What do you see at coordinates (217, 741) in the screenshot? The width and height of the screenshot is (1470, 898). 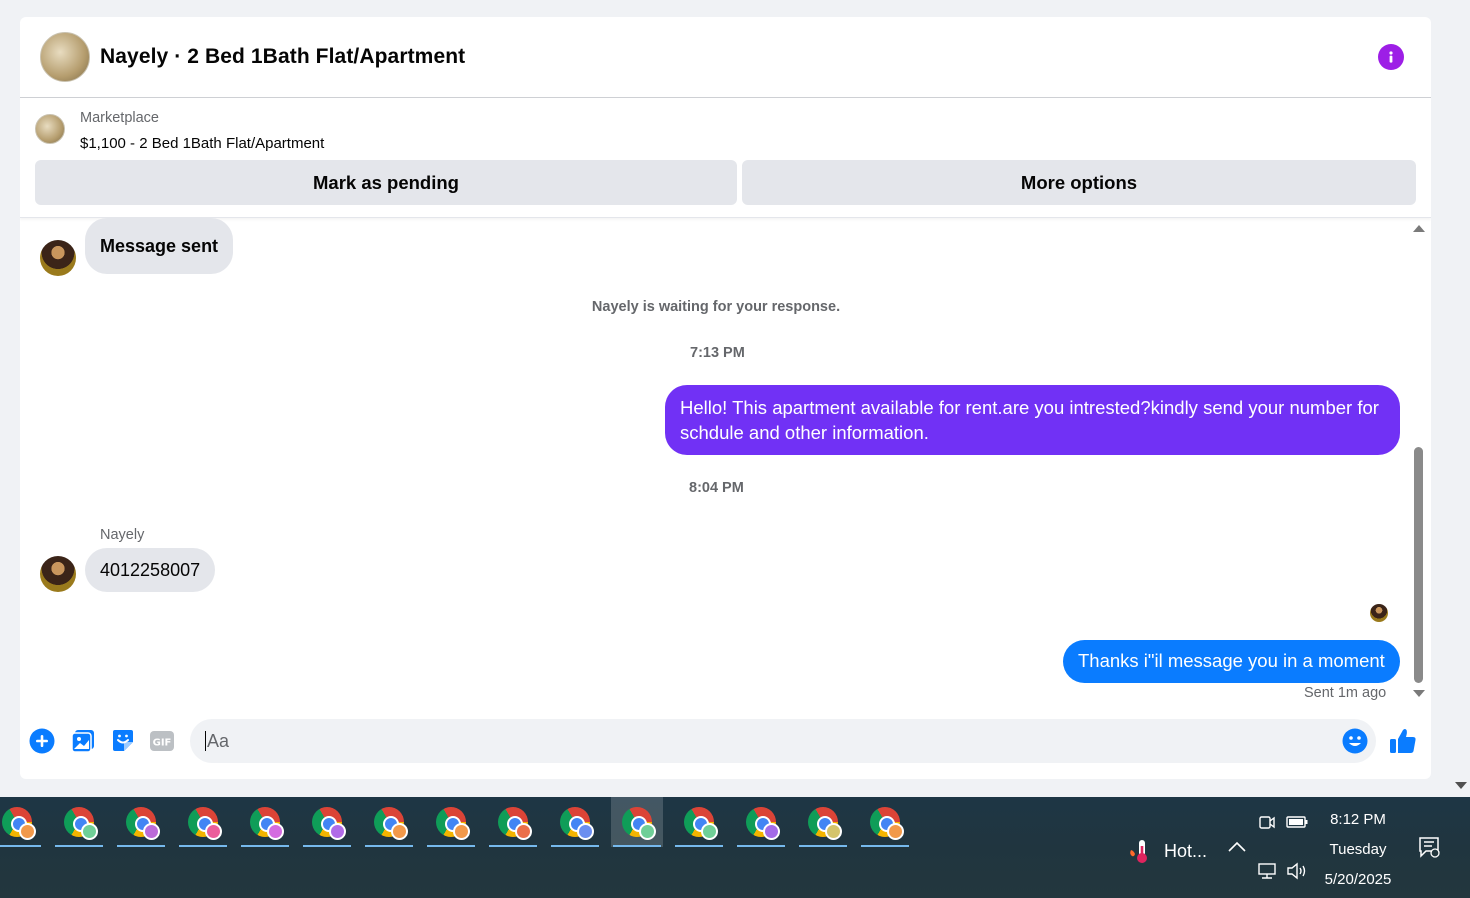 I see `message-placeholder: Aa` at bounding box center [217, 741].